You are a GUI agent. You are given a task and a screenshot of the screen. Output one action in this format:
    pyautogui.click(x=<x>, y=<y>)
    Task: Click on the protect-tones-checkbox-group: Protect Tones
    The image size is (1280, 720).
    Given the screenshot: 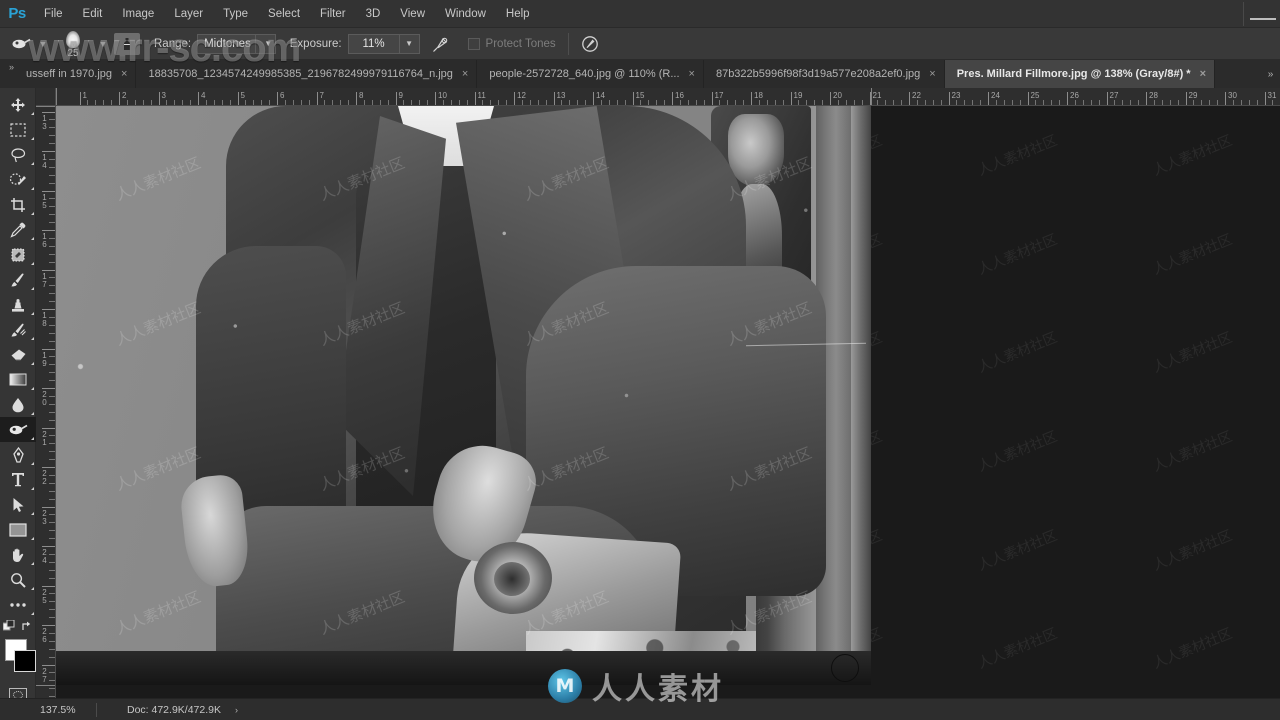 What is the action you would take?
    pyautogui.click(x=511, y=43)
    